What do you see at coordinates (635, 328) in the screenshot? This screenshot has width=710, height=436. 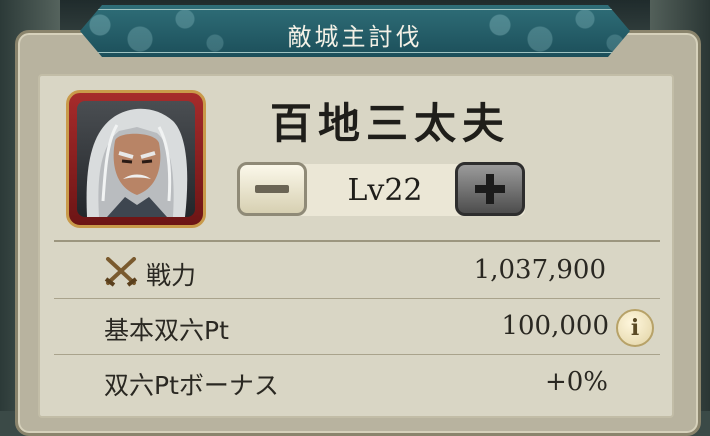 I see `info-icon: i` at bounding box center [635, 328].